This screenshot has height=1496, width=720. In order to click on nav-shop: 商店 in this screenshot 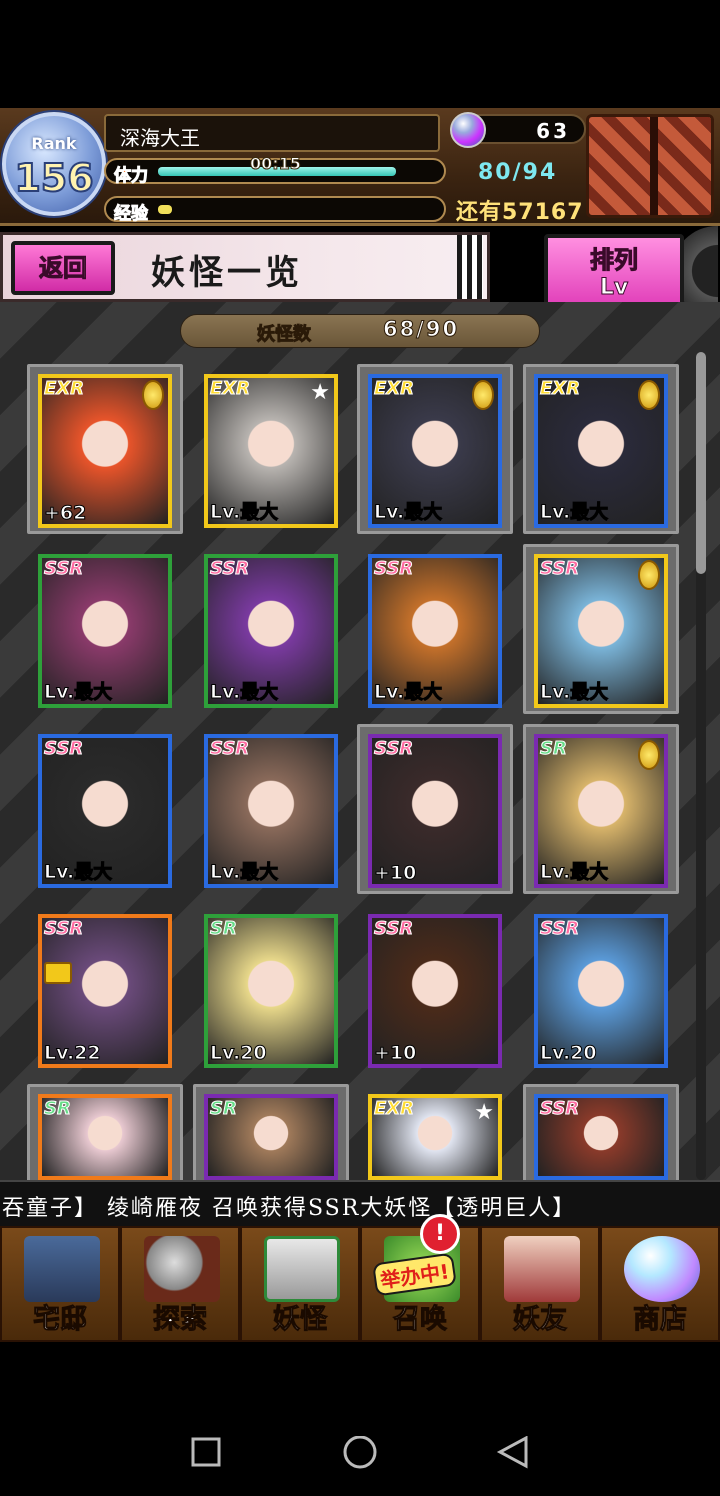, I will do `click(660, 1284)`.